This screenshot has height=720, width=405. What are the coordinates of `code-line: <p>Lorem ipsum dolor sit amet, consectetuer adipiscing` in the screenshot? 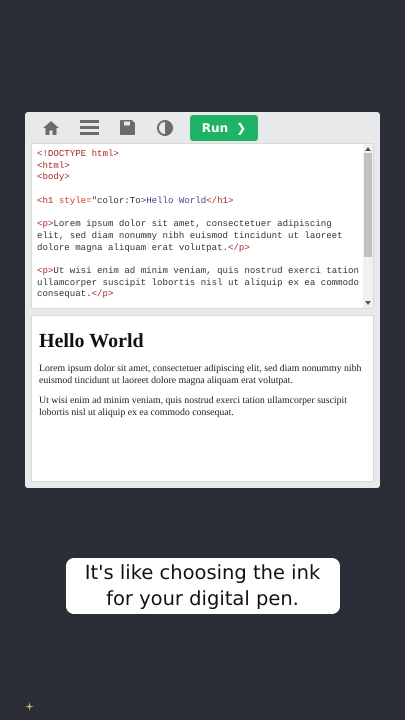 It's located at (185, 224).